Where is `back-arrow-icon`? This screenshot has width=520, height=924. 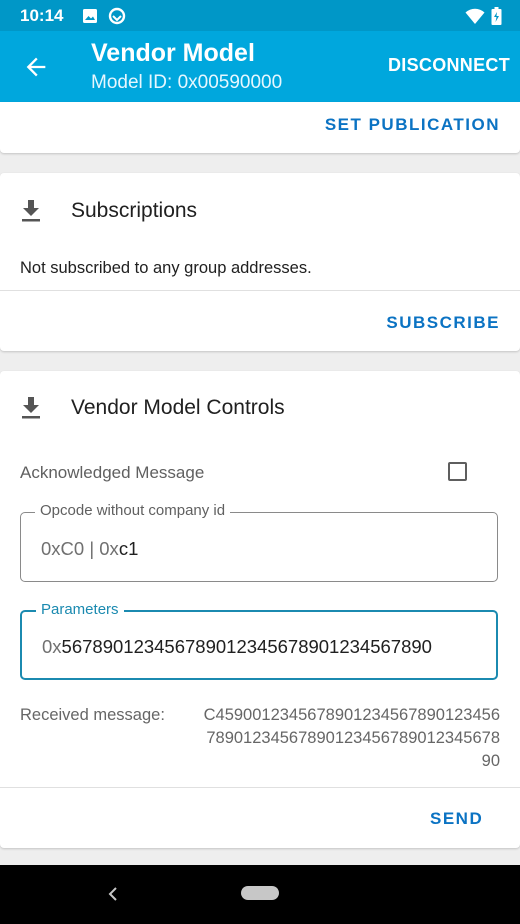 back-arrow-icon is located at coordinates (36, 67).